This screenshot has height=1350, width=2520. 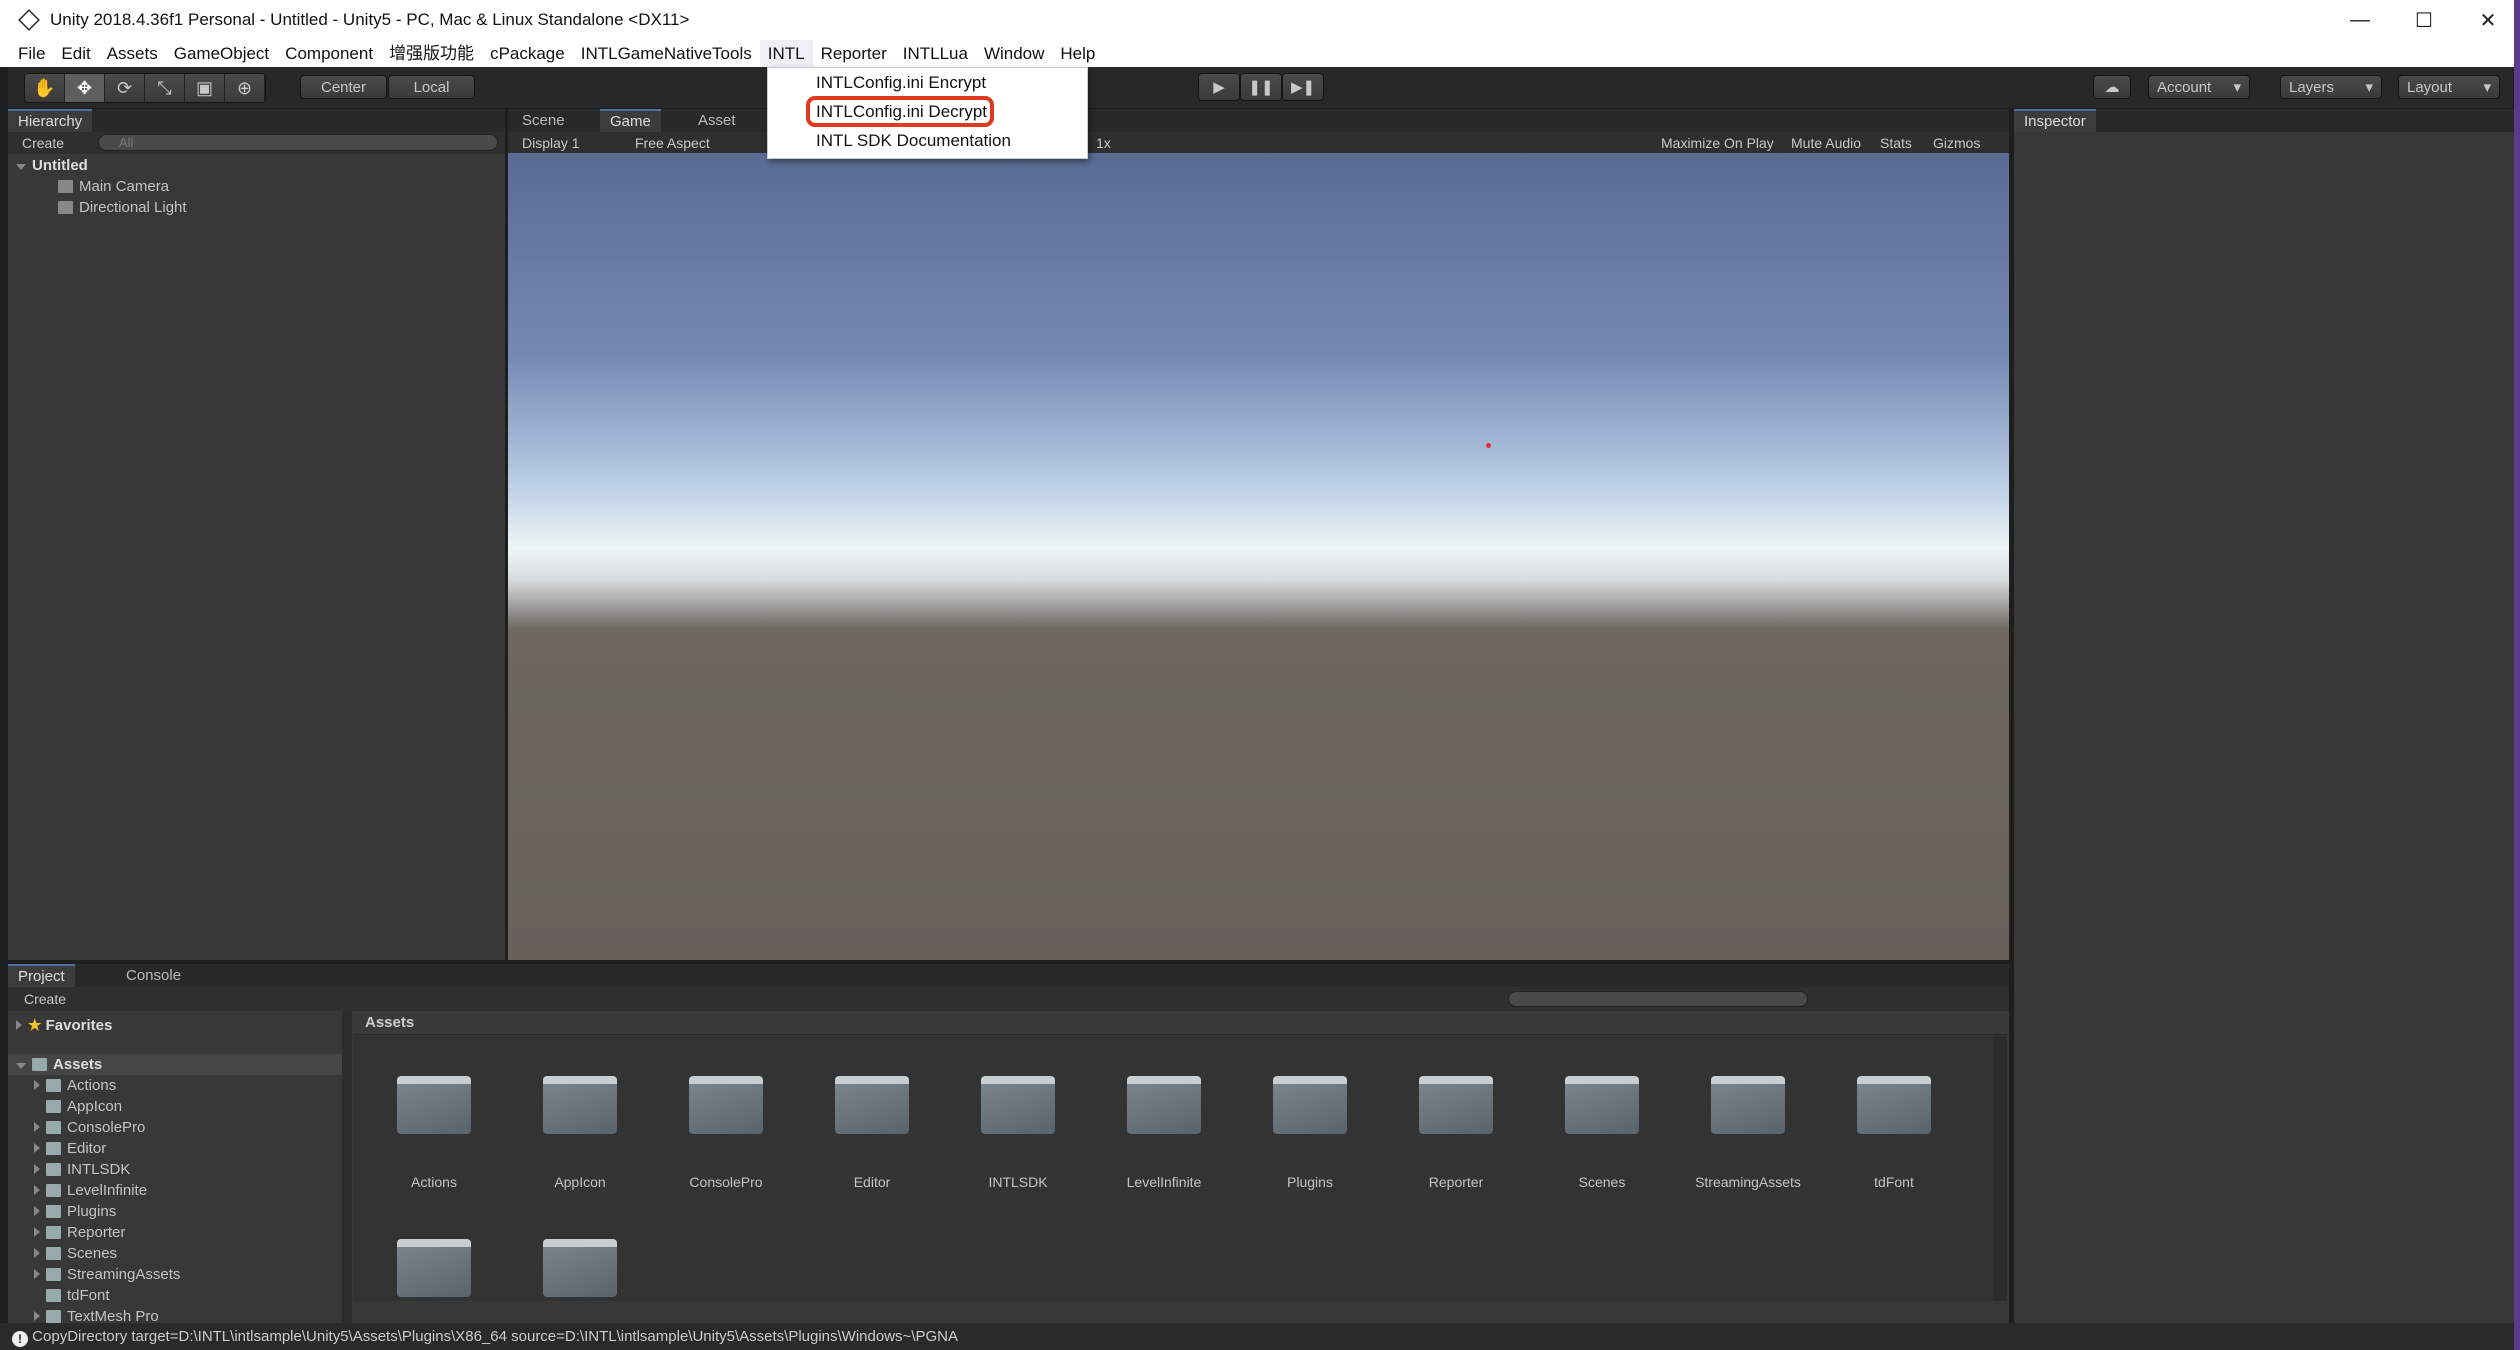 What do you see at coordinates (1658, 999) in the screenshot?
I see `project-search-input` at bounding box center [1658, 999].